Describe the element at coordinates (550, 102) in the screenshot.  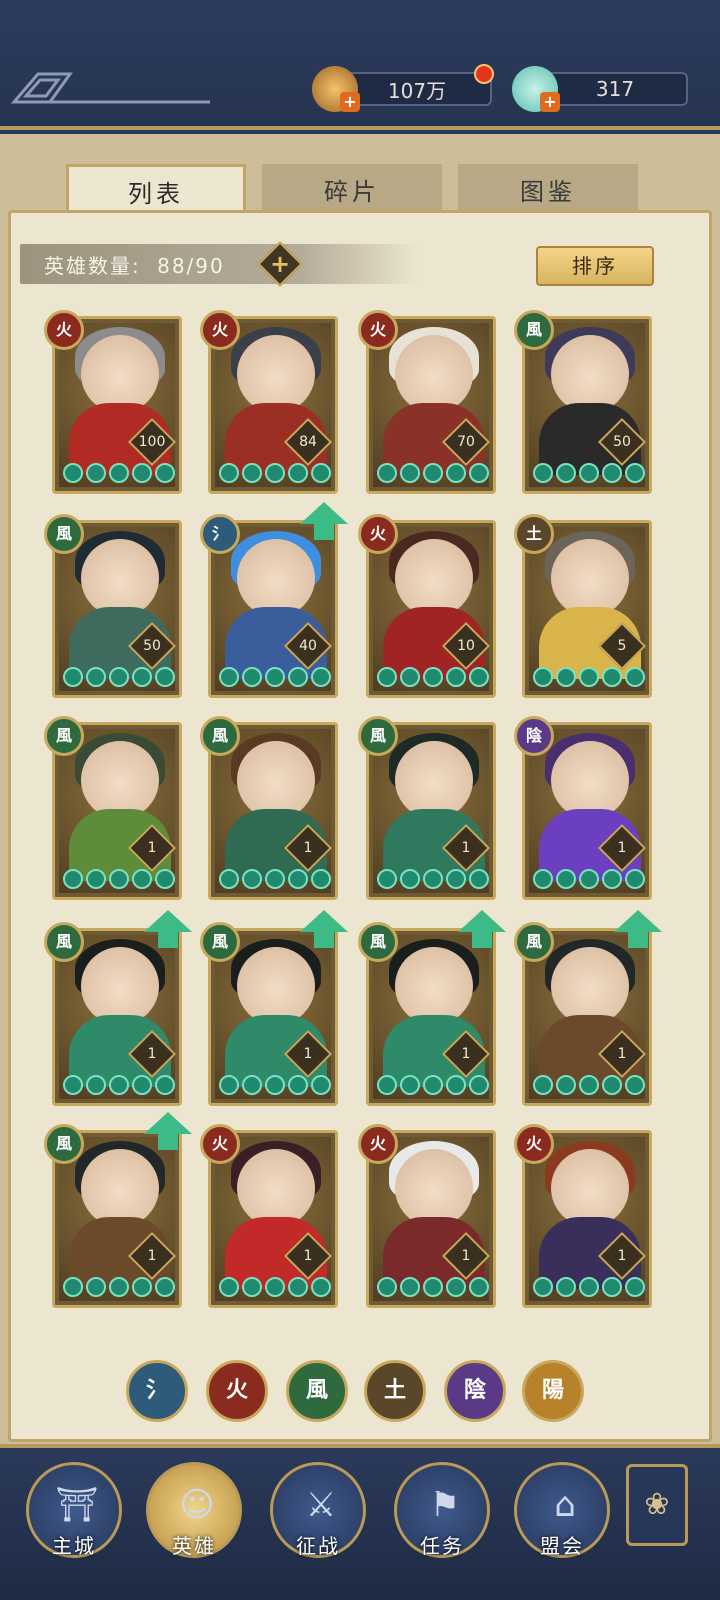
I see `add-shells-button: +` at that location.